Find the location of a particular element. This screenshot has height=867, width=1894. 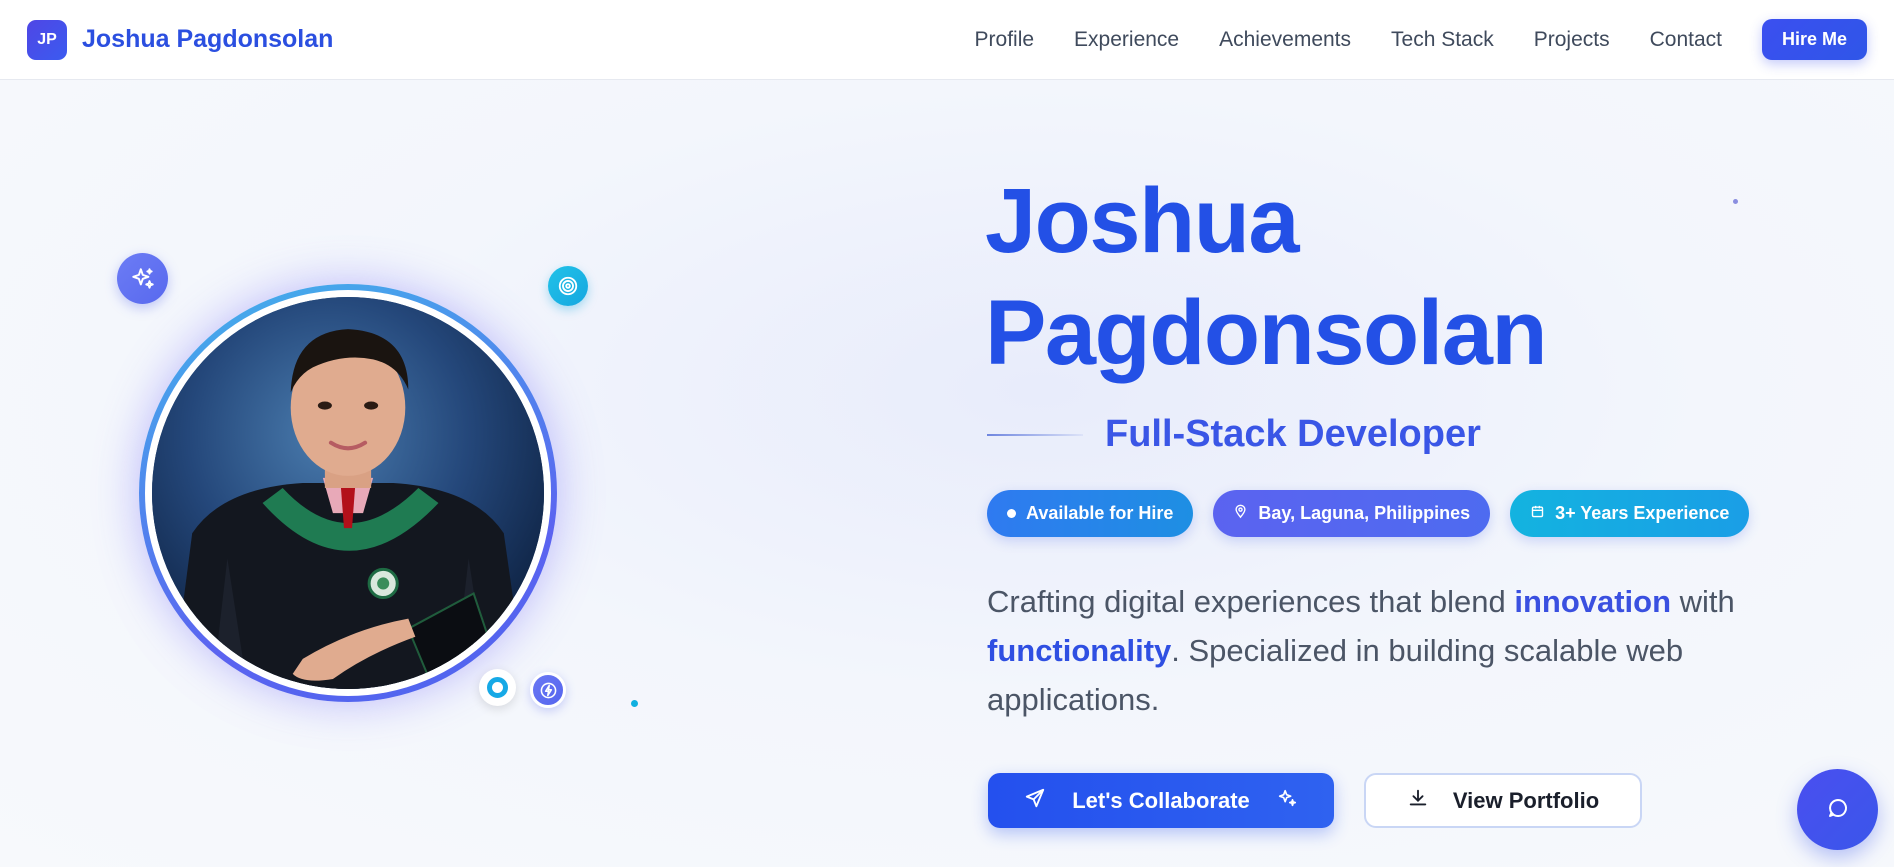

brand: JP Joshua Pagdonsolan is located at coordinates (180, 39).